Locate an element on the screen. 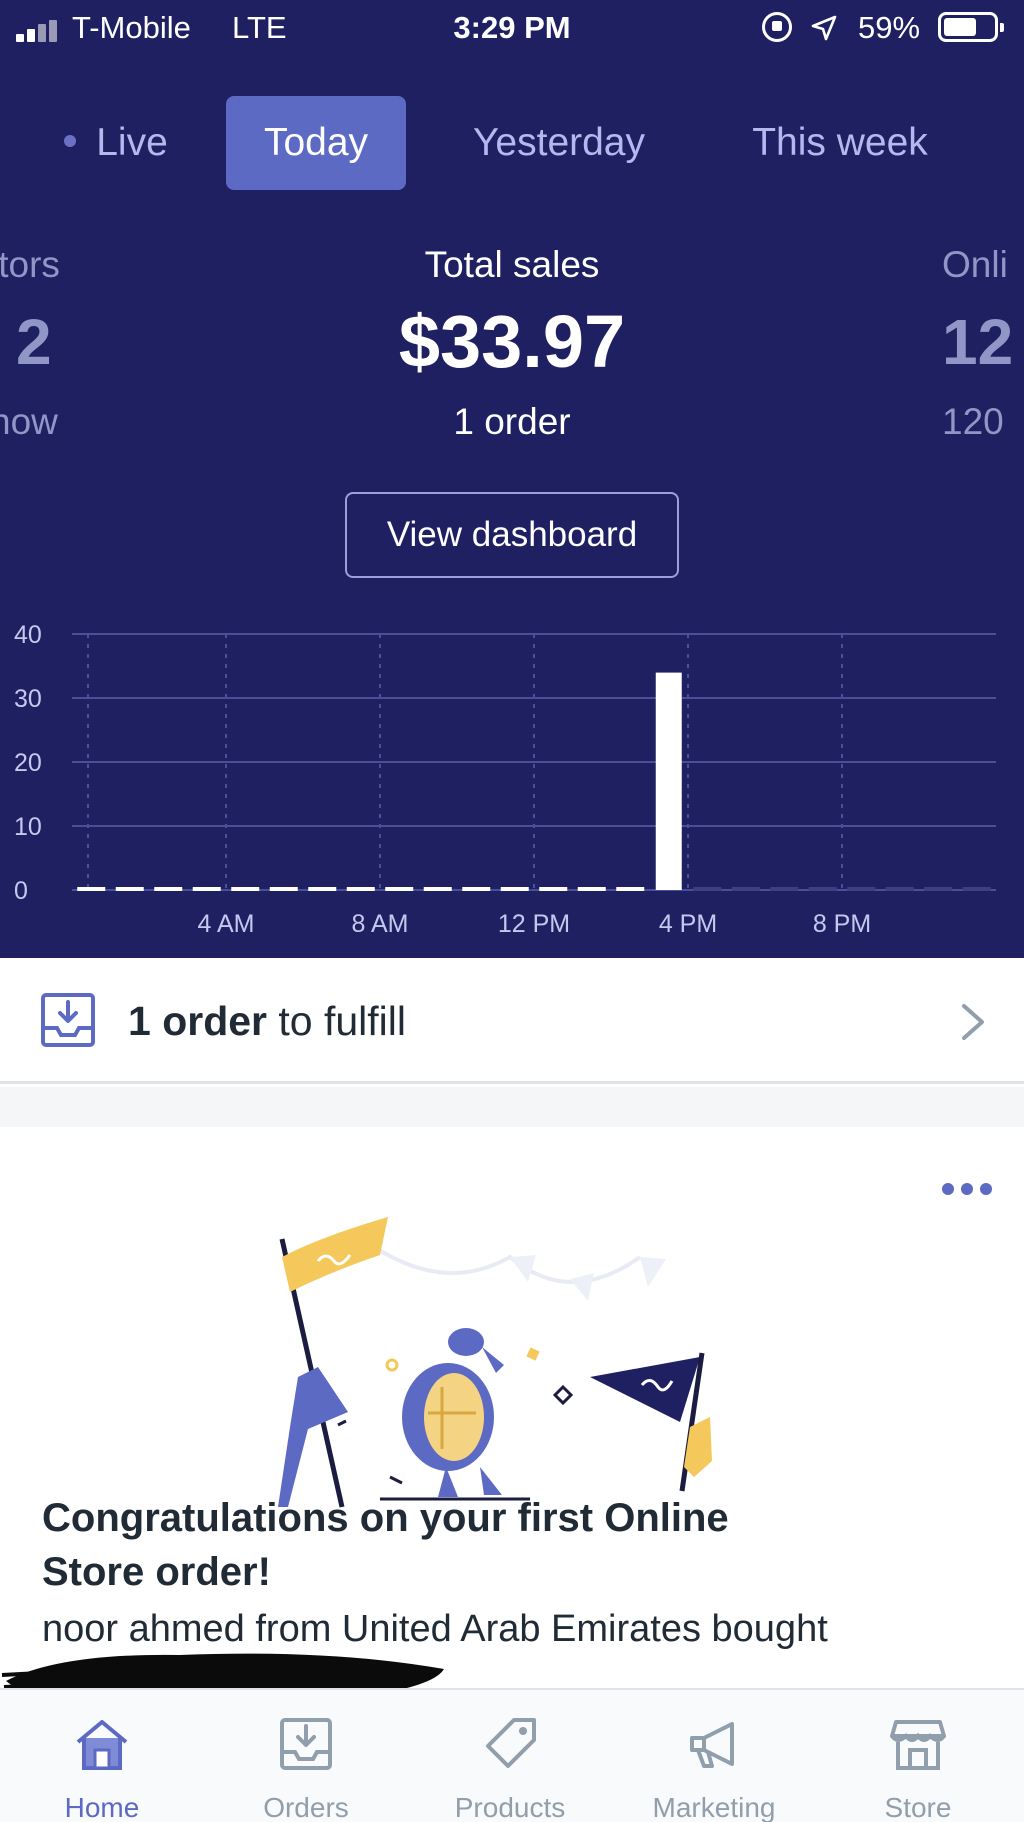 This screenshot has height=1822, width=1024. nav-home: Home is located at coordinates (102, 1756).